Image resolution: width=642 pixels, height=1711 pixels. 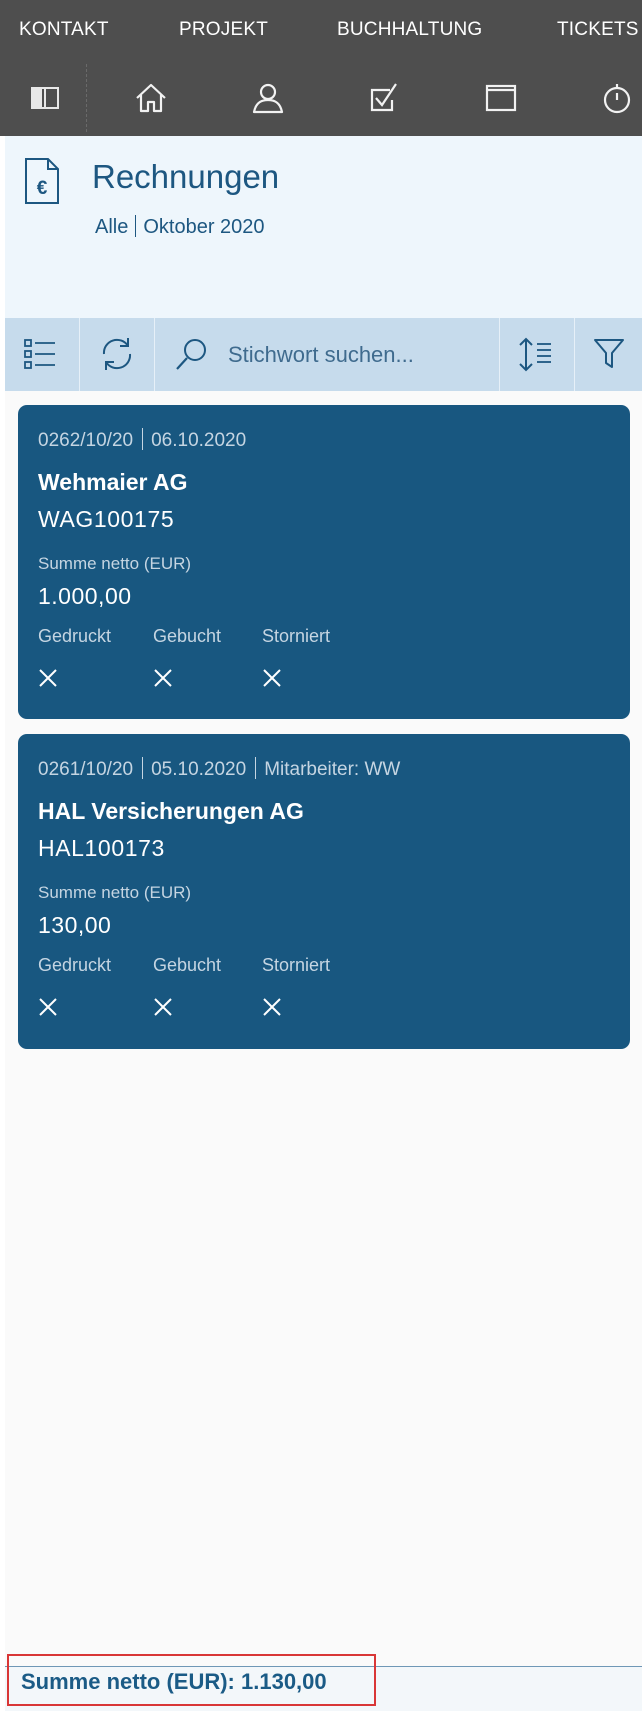 What do you see at coordinates (191, 354) in the screenshot?
I see `search-icon` at bounding box center [191, 354].